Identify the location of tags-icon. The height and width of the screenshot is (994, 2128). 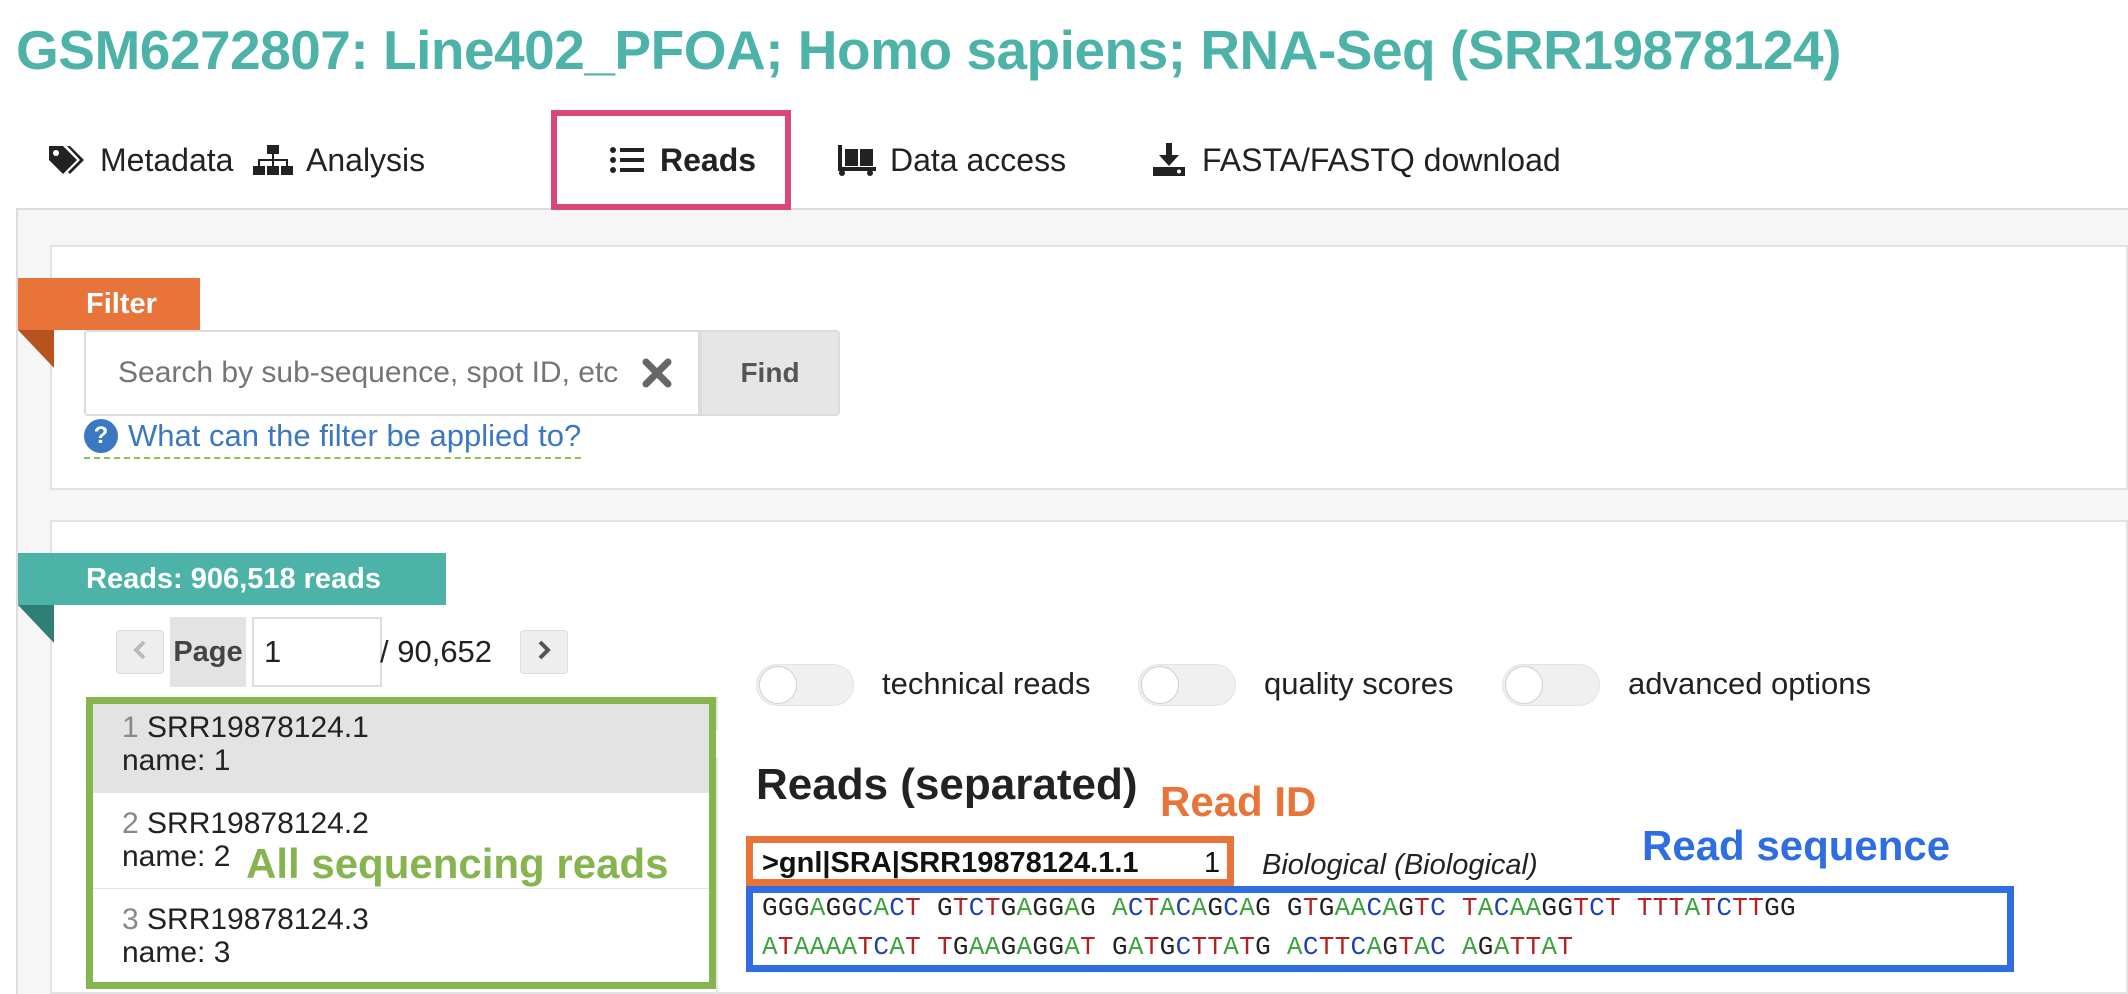
(67, 160).